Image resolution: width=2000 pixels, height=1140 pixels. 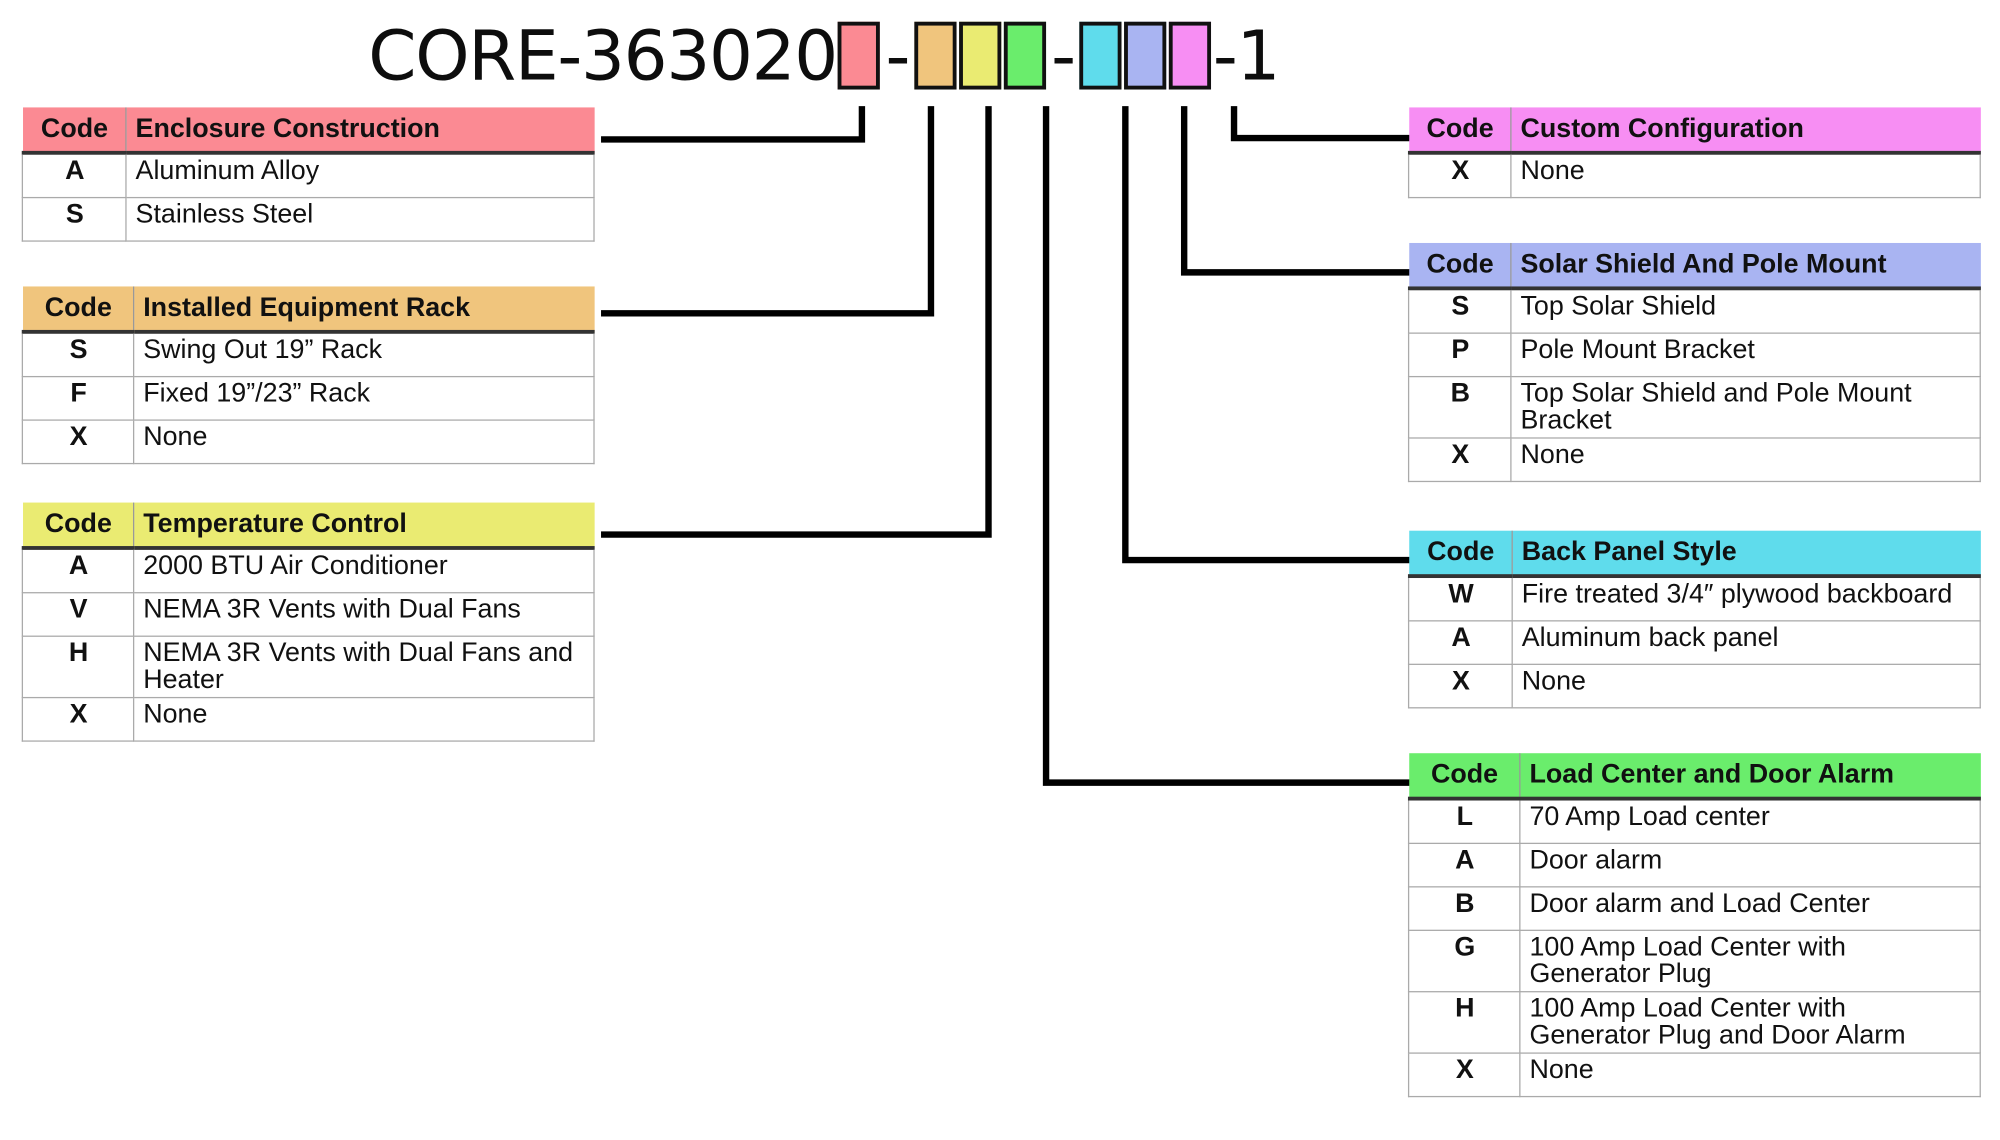 I want to click on table-title: Solar Shield And Pole Mount, so click(x=1745, y=266).